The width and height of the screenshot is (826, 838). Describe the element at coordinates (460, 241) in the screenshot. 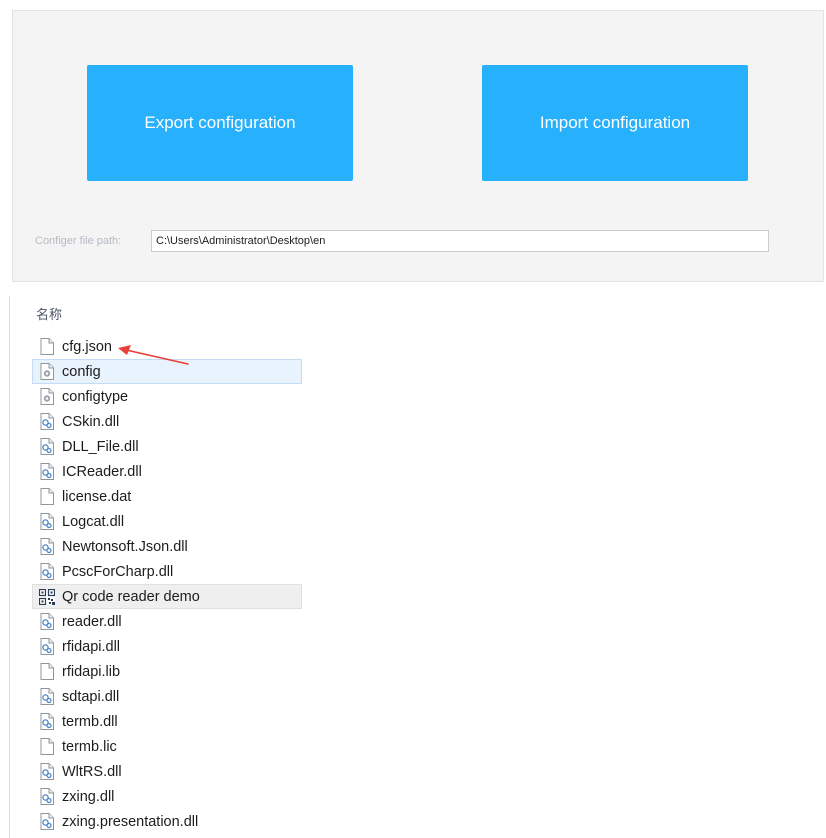

I see `config-file-path-input` at that location.